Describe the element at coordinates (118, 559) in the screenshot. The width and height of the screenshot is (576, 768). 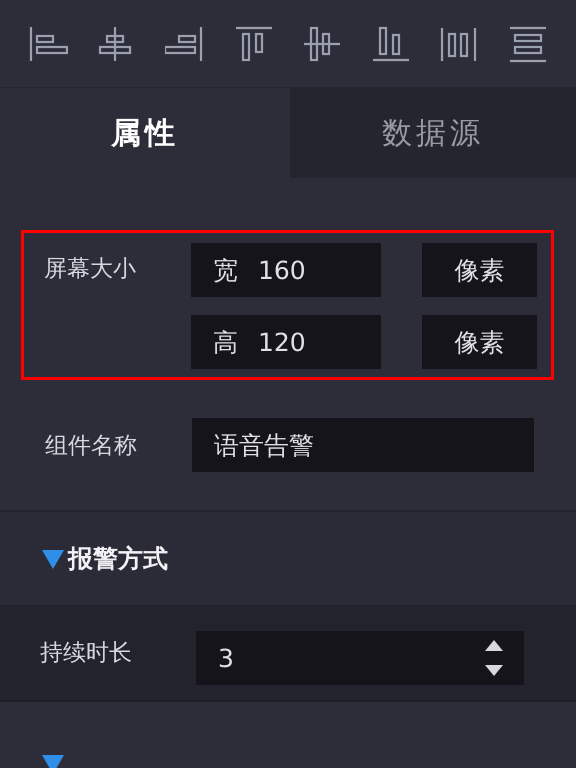
I see `section-title: 报警方式` at that location.